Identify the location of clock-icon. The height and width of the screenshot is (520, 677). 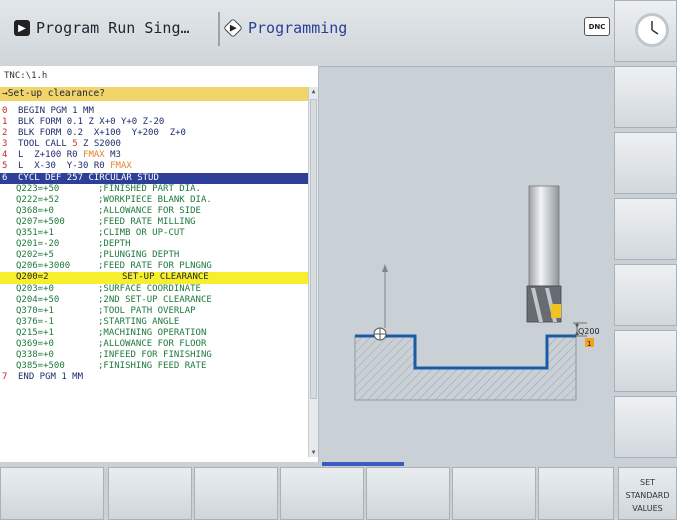
(652, 30).